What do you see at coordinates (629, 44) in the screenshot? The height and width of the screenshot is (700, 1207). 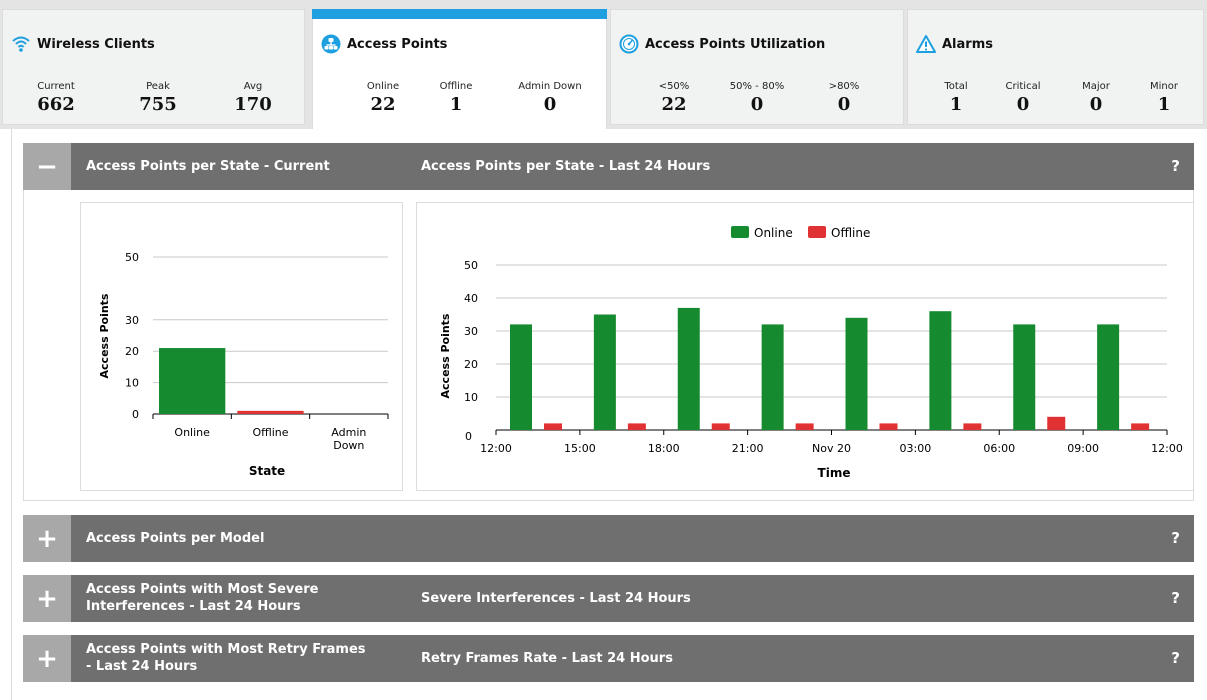 I see `gauge-icon` at bounding box center [629, 44].